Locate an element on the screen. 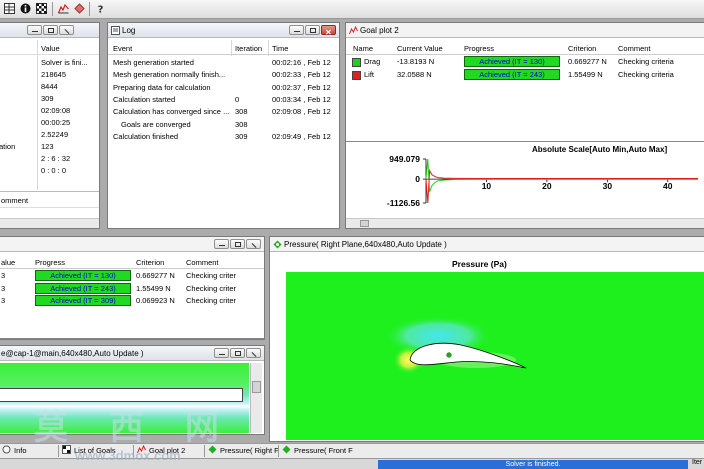  vertical-scrollbar is located at coordinates (256, 398).